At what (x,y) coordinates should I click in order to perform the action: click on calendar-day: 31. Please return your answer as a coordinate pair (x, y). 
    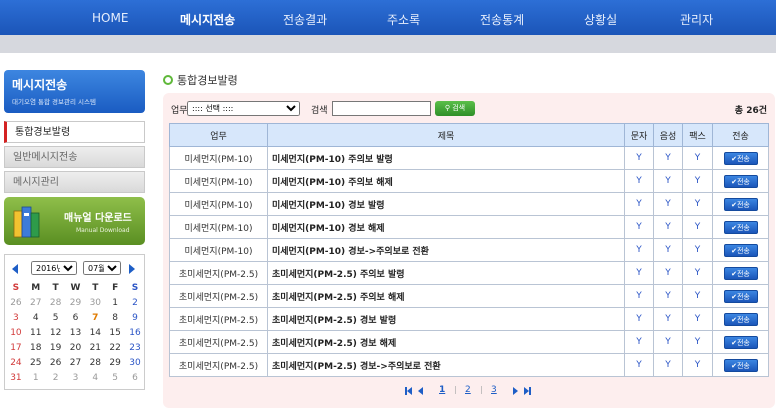
    Looking at the image, I should click on (16, 377).